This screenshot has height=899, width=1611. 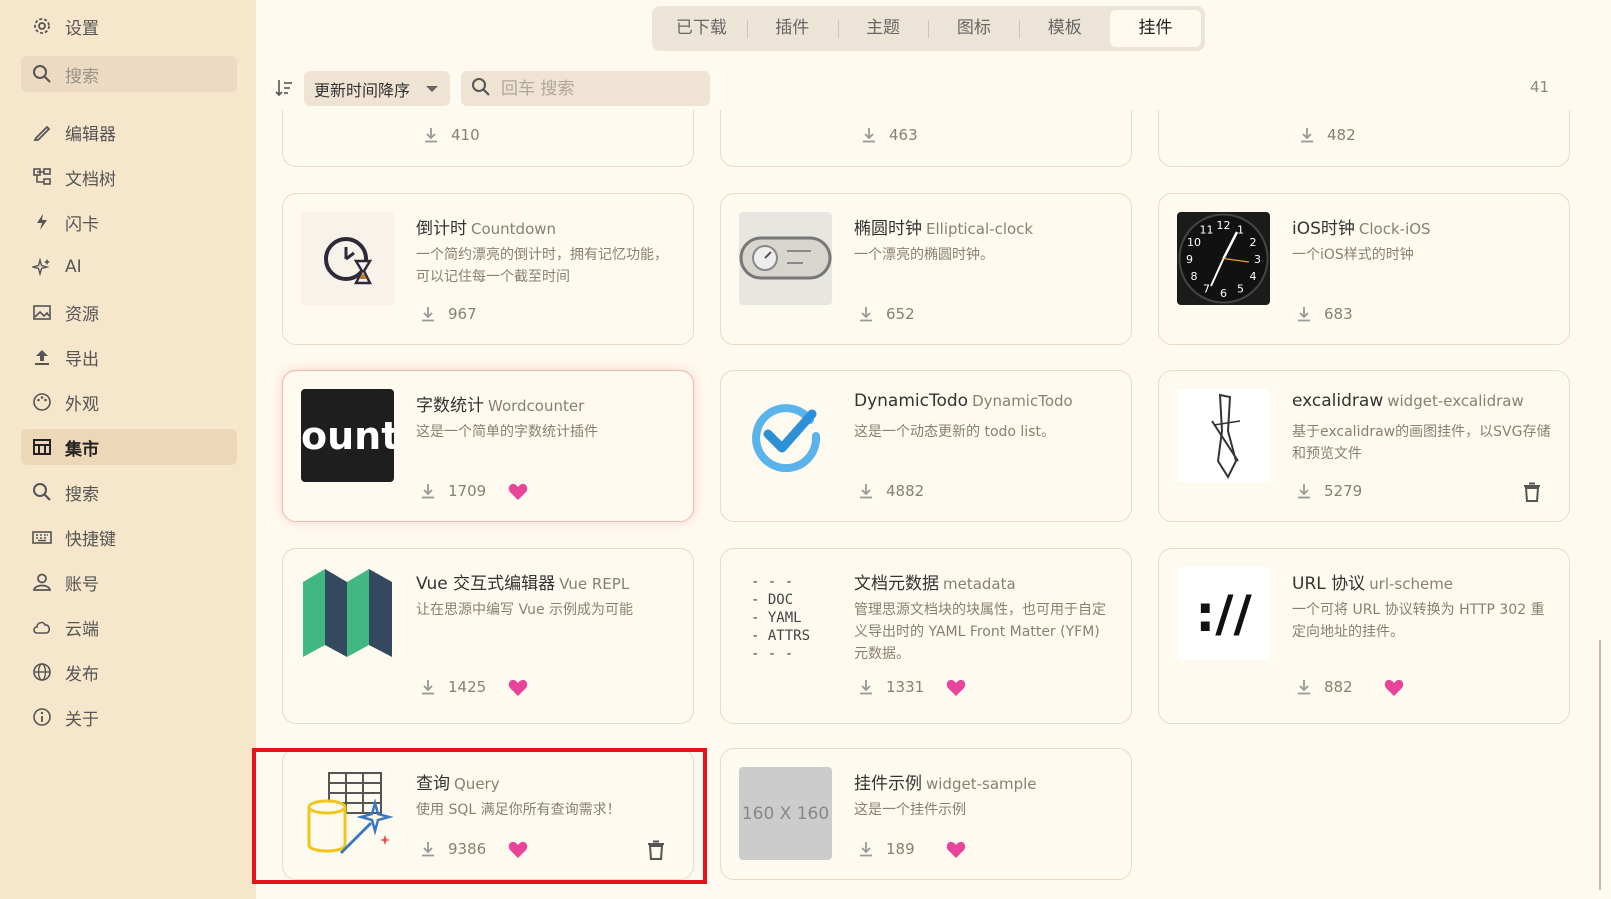 What do you see at coordinates (129, 267) in the screenshot?
I see `sidebar-item-3: AI` at bounding box center [129, 267].